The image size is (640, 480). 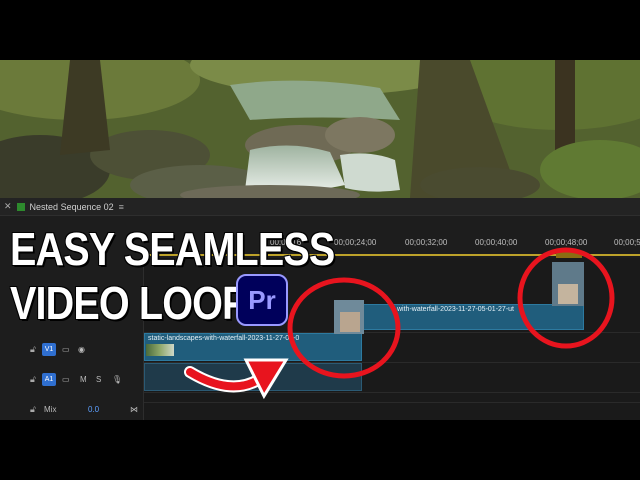 I want to click on letterbox-bottom, so click(x=320, y=450).